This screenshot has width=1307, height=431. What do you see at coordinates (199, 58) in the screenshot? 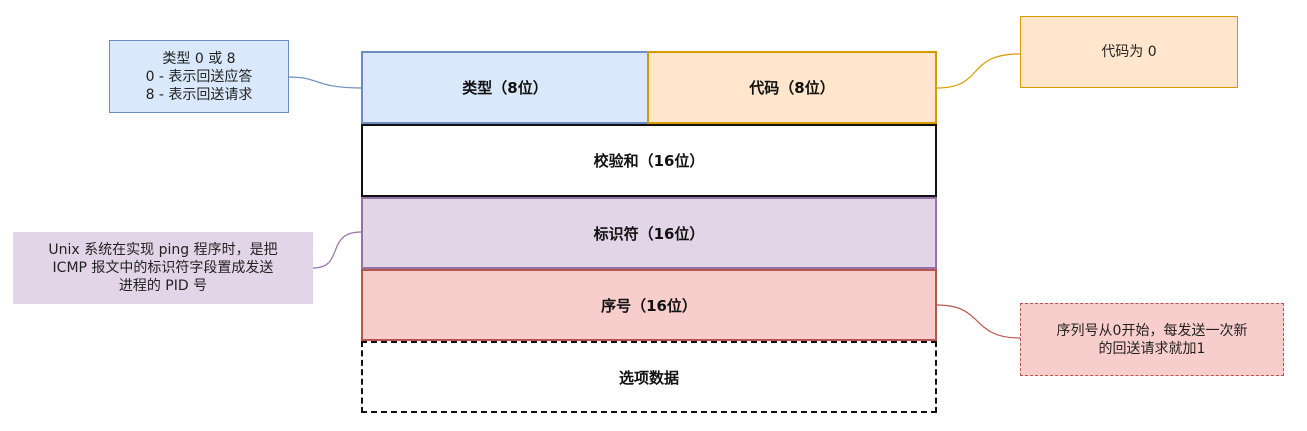
I see `type-note-line: 类型 0 或 8` at bounding box center [199, 58].